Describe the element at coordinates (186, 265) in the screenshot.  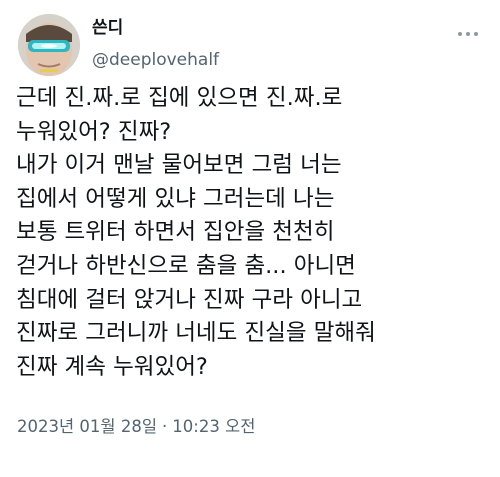
I see `tweet-line: 걷거나 하반신으로 춤을 춤... 아니면` at that location.